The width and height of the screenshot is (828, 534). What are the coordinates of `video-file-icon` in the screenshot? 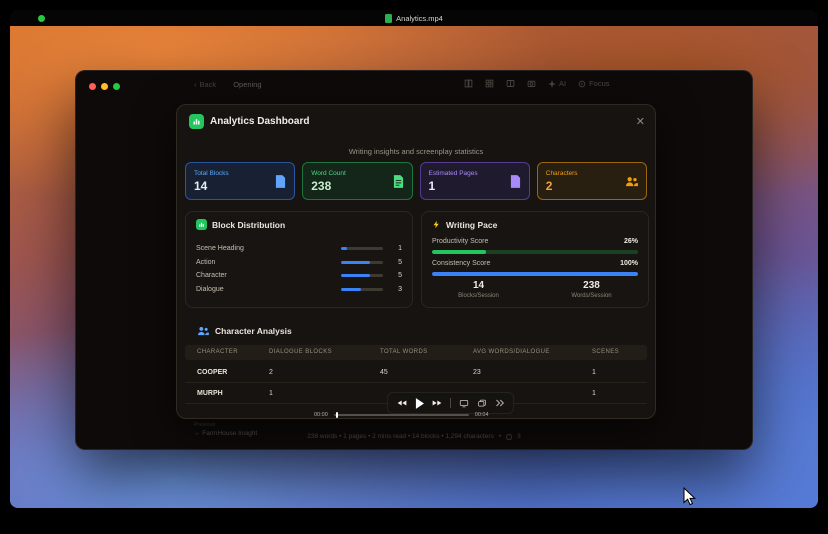 It's located at (389, 18).